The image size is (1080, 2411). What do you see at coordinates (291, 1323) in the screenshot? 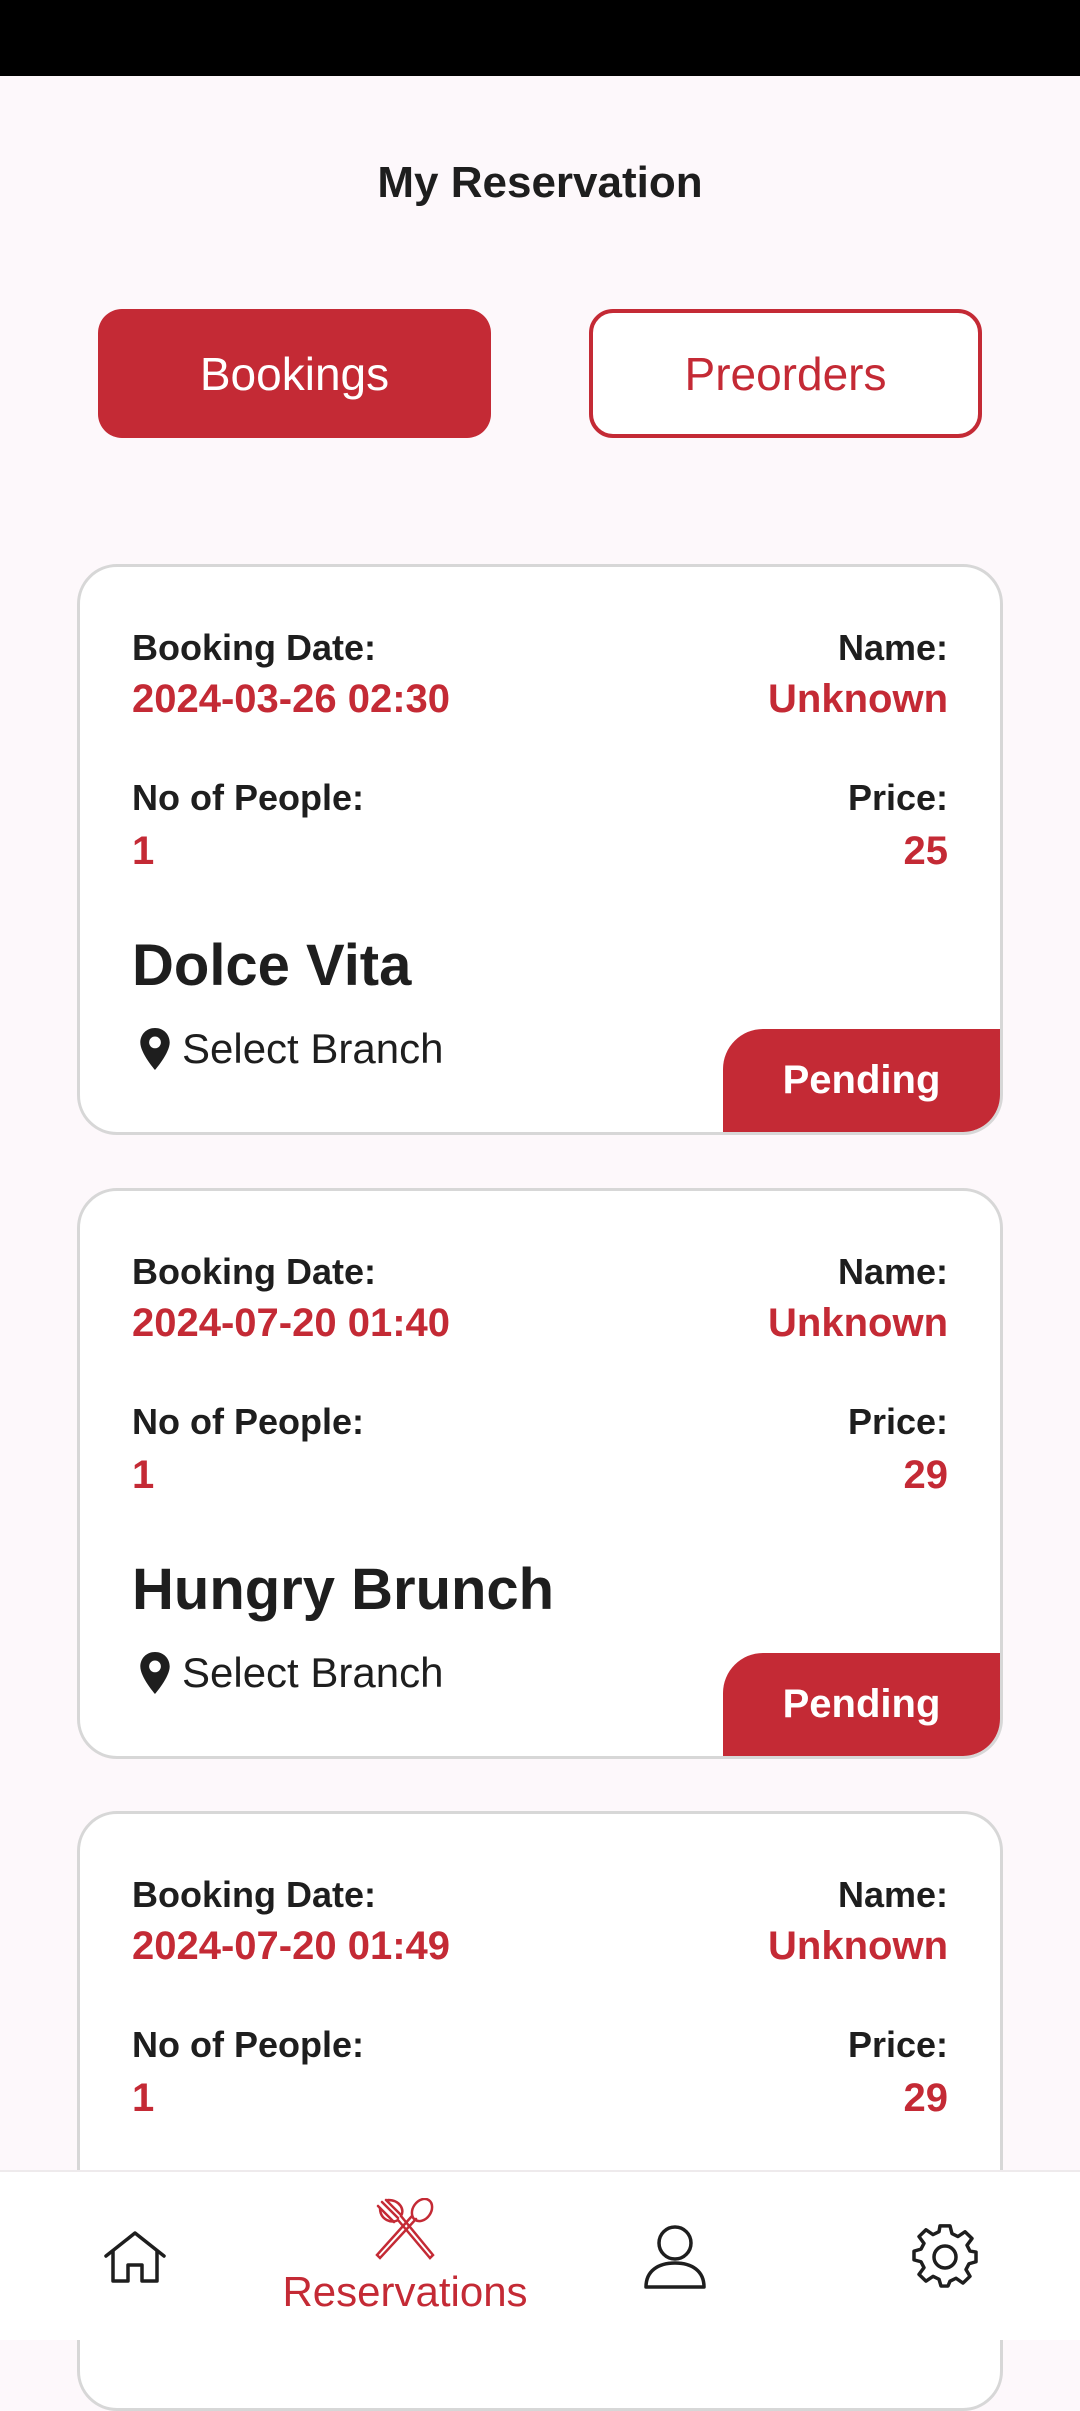
I see `booking-date-value: 2024-07-20 01:40` at bounding box center [291, 1323].